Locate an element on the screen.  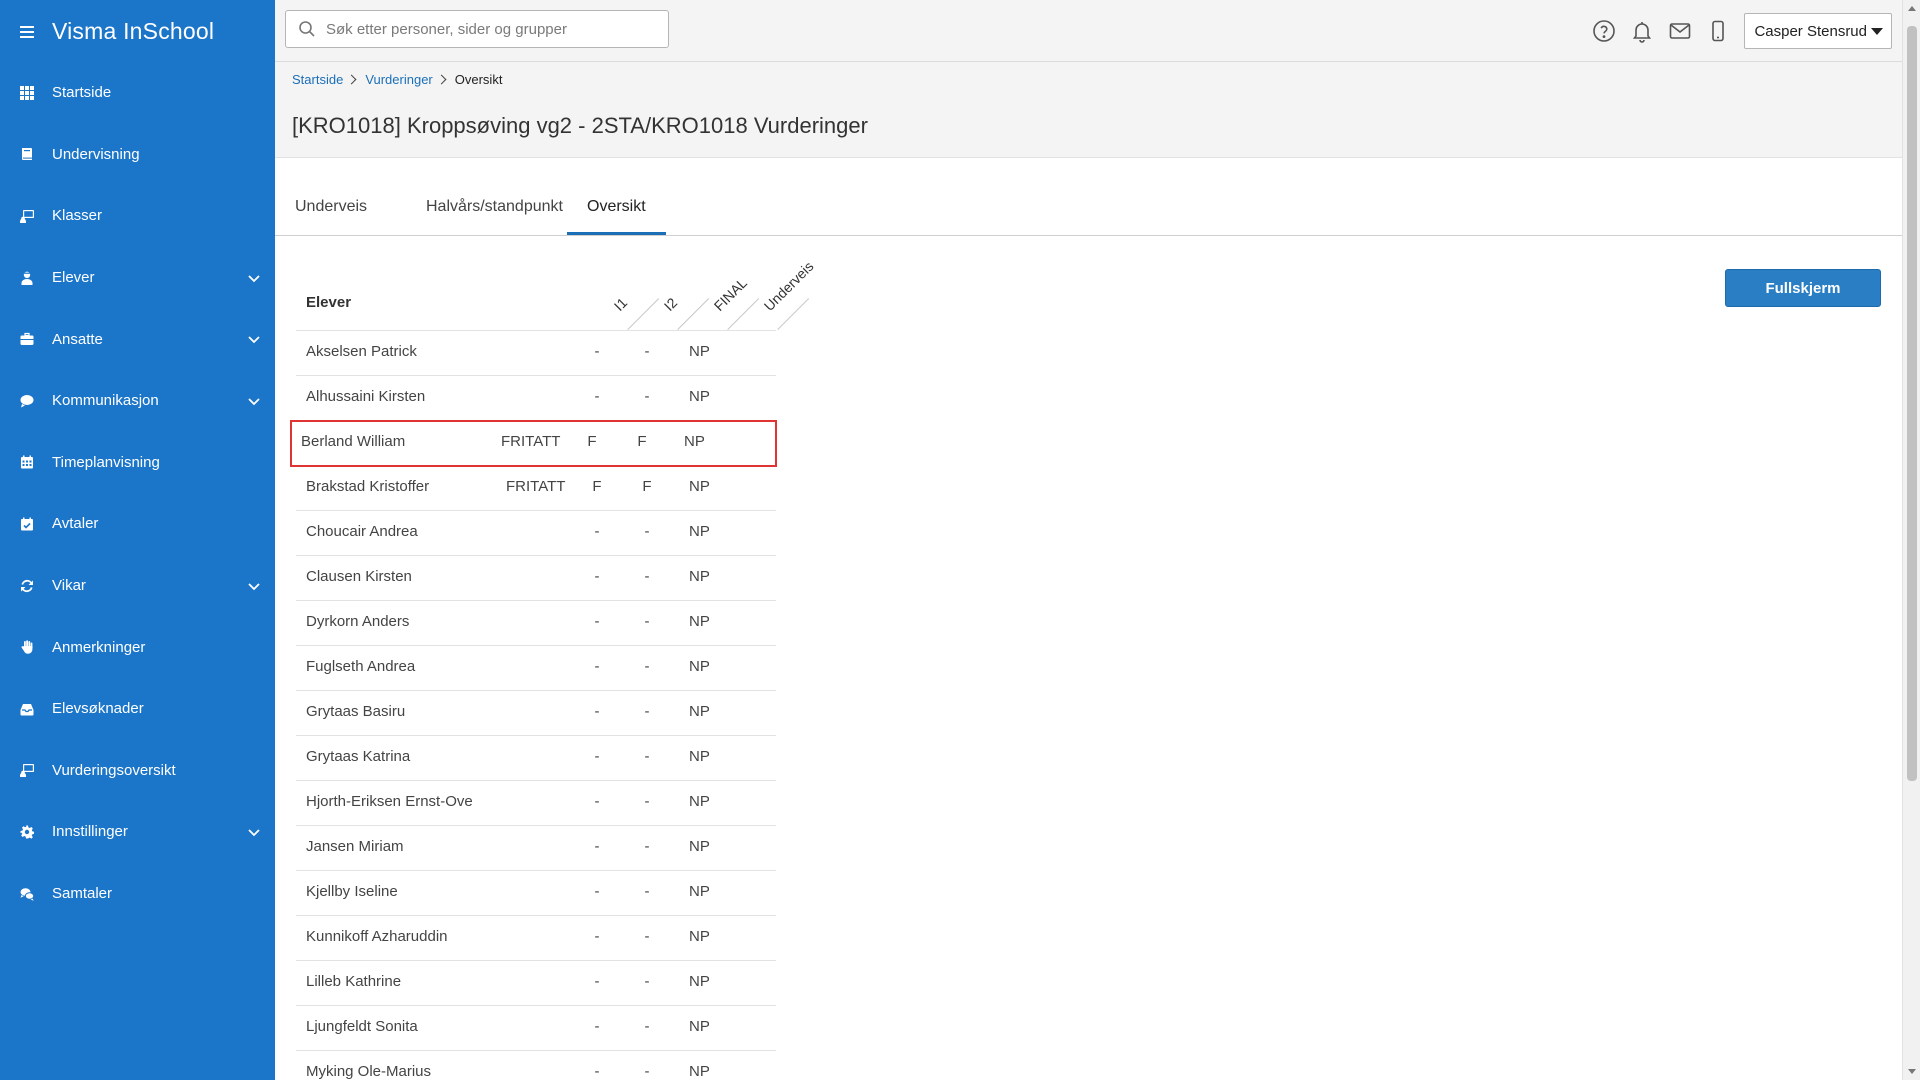
table-row: Jansen Miriam - - NP is located at coordinates (536, 848).